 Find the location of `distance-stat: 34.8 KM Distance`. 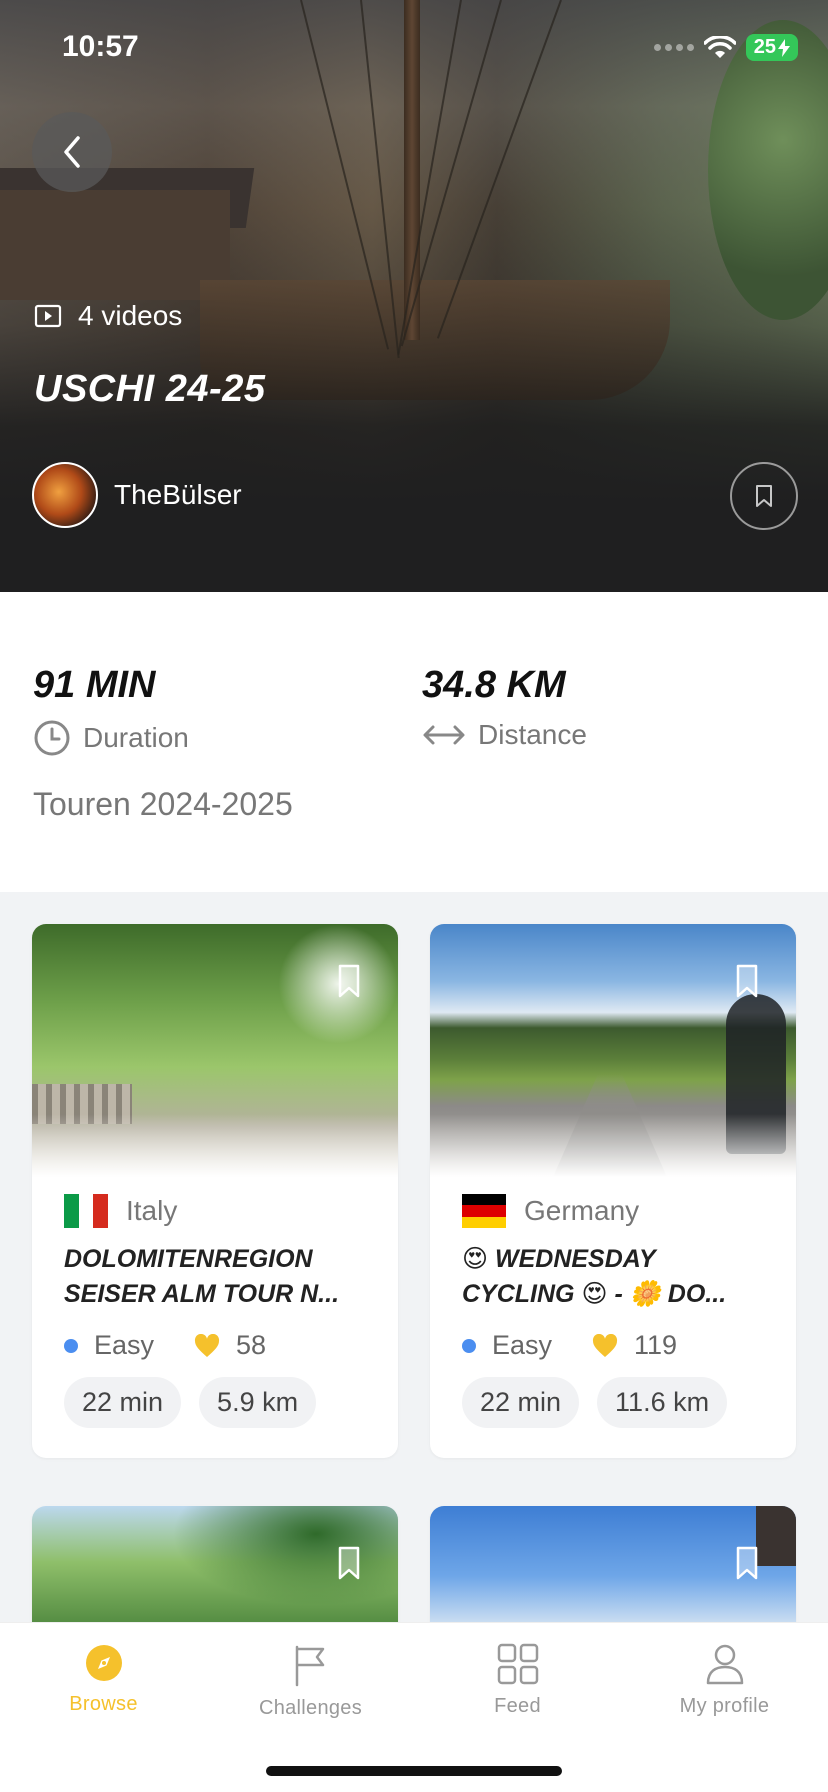

distance-stat: 34.8 KM Distance is located at coordinates (504, 707).